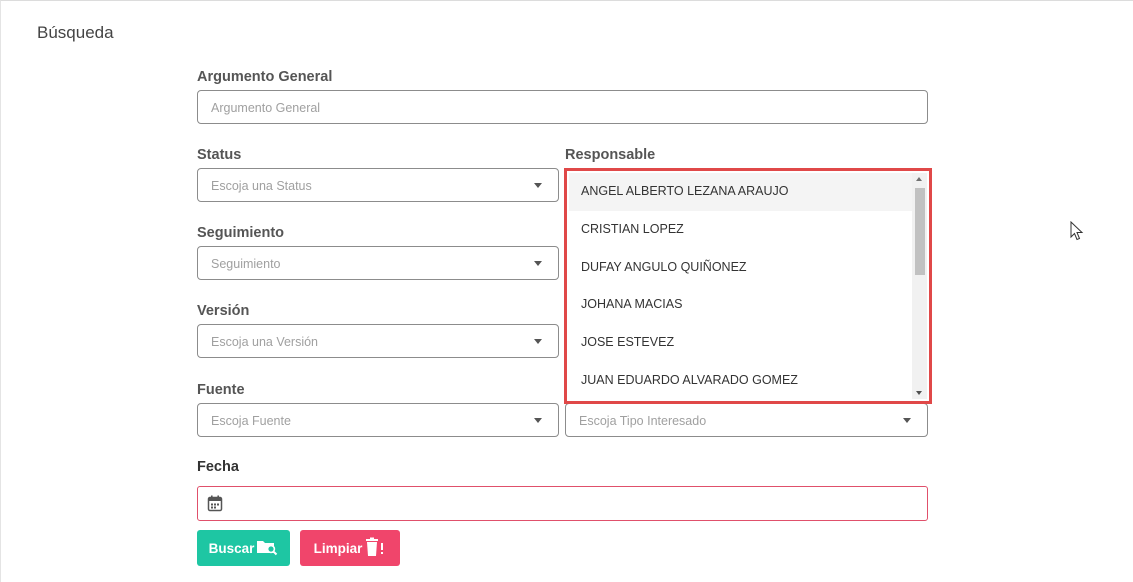 This screenshot has height=582, width=1133. Describe the element at coordinates (610, 155) in the screenshot. I see `responsable-label: Responsable` at that location.